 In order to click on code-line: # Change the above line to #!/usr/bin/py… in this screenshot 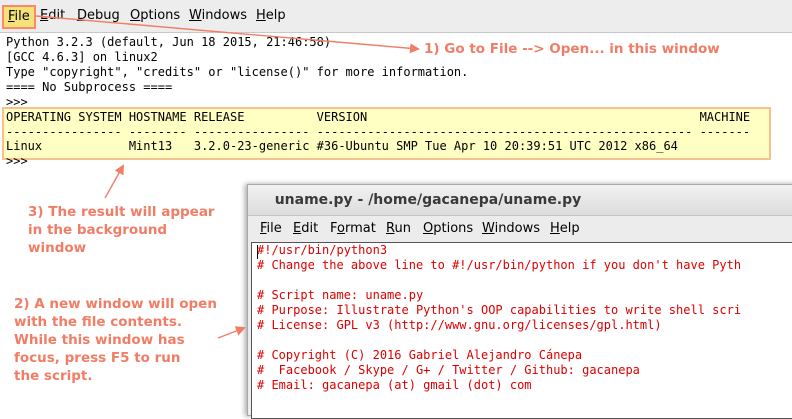, I will do `click(499, 265)`.